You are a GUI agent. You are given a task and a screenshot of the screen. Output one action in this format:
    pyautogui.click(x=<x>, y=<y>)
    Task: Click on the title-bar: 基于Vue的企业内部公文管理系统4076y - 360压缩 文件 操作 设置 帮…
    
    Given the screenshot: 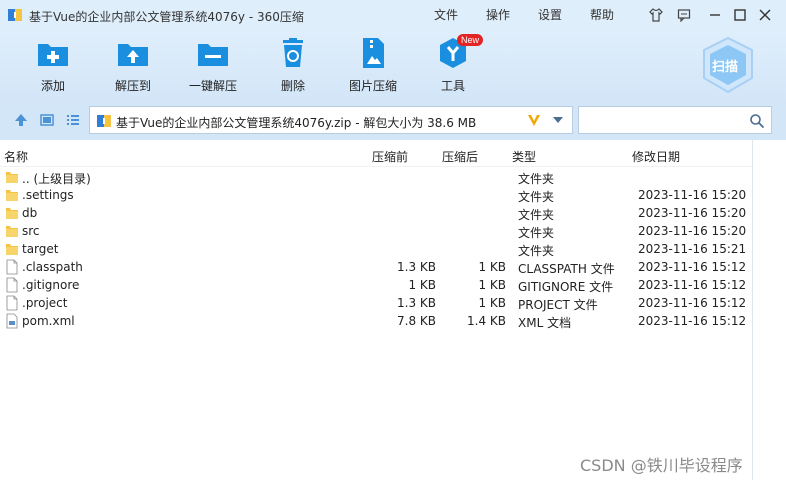 What is the action you would take?
    pyautogui.click(x=393, y=15)
    